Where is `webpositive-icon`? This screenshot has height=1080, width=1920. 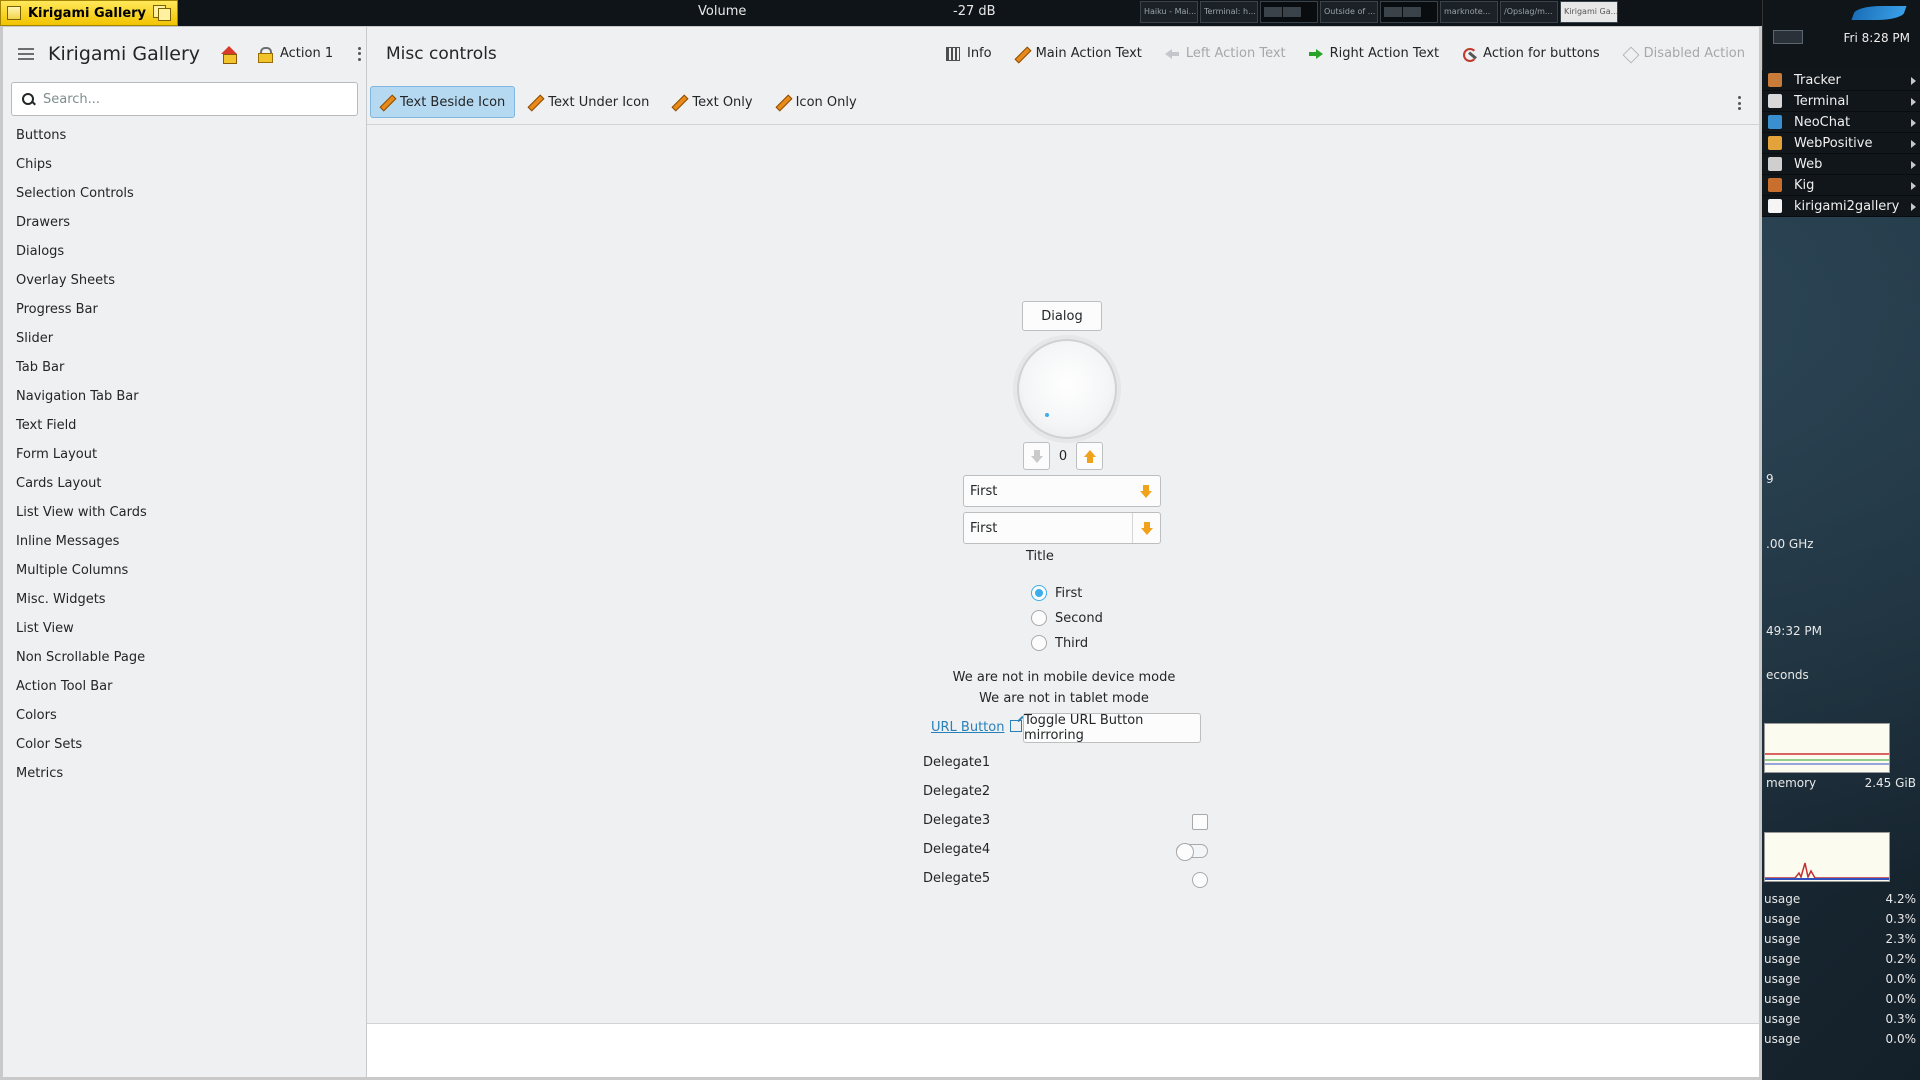
webpositive-icon is located at coordinates (1775, 143).